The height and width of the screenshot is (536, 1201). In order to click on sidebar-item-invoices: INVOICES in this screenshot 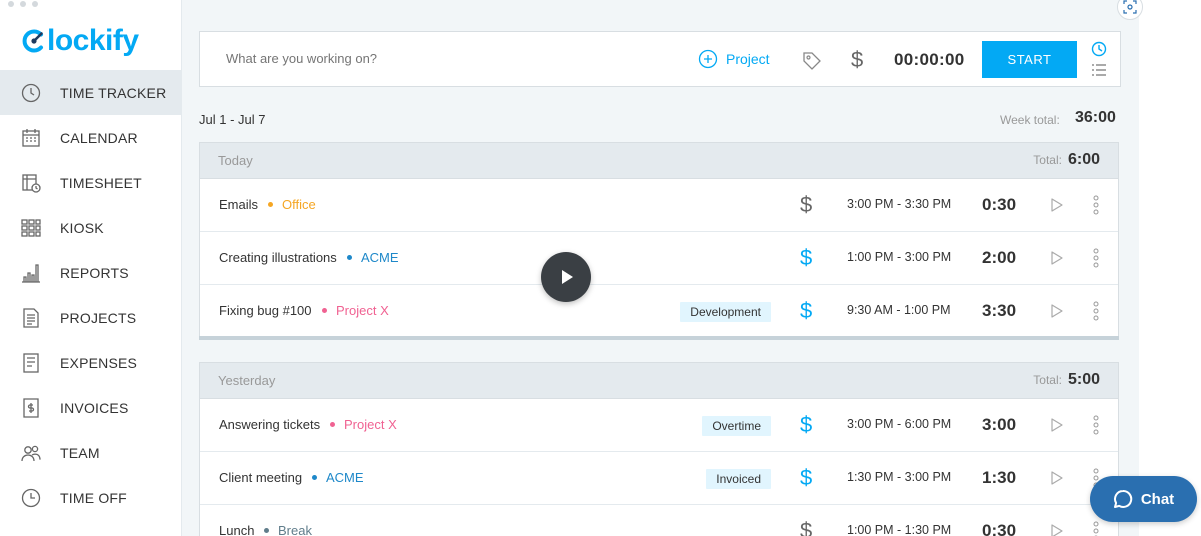, I will do `click(91, 407)`.